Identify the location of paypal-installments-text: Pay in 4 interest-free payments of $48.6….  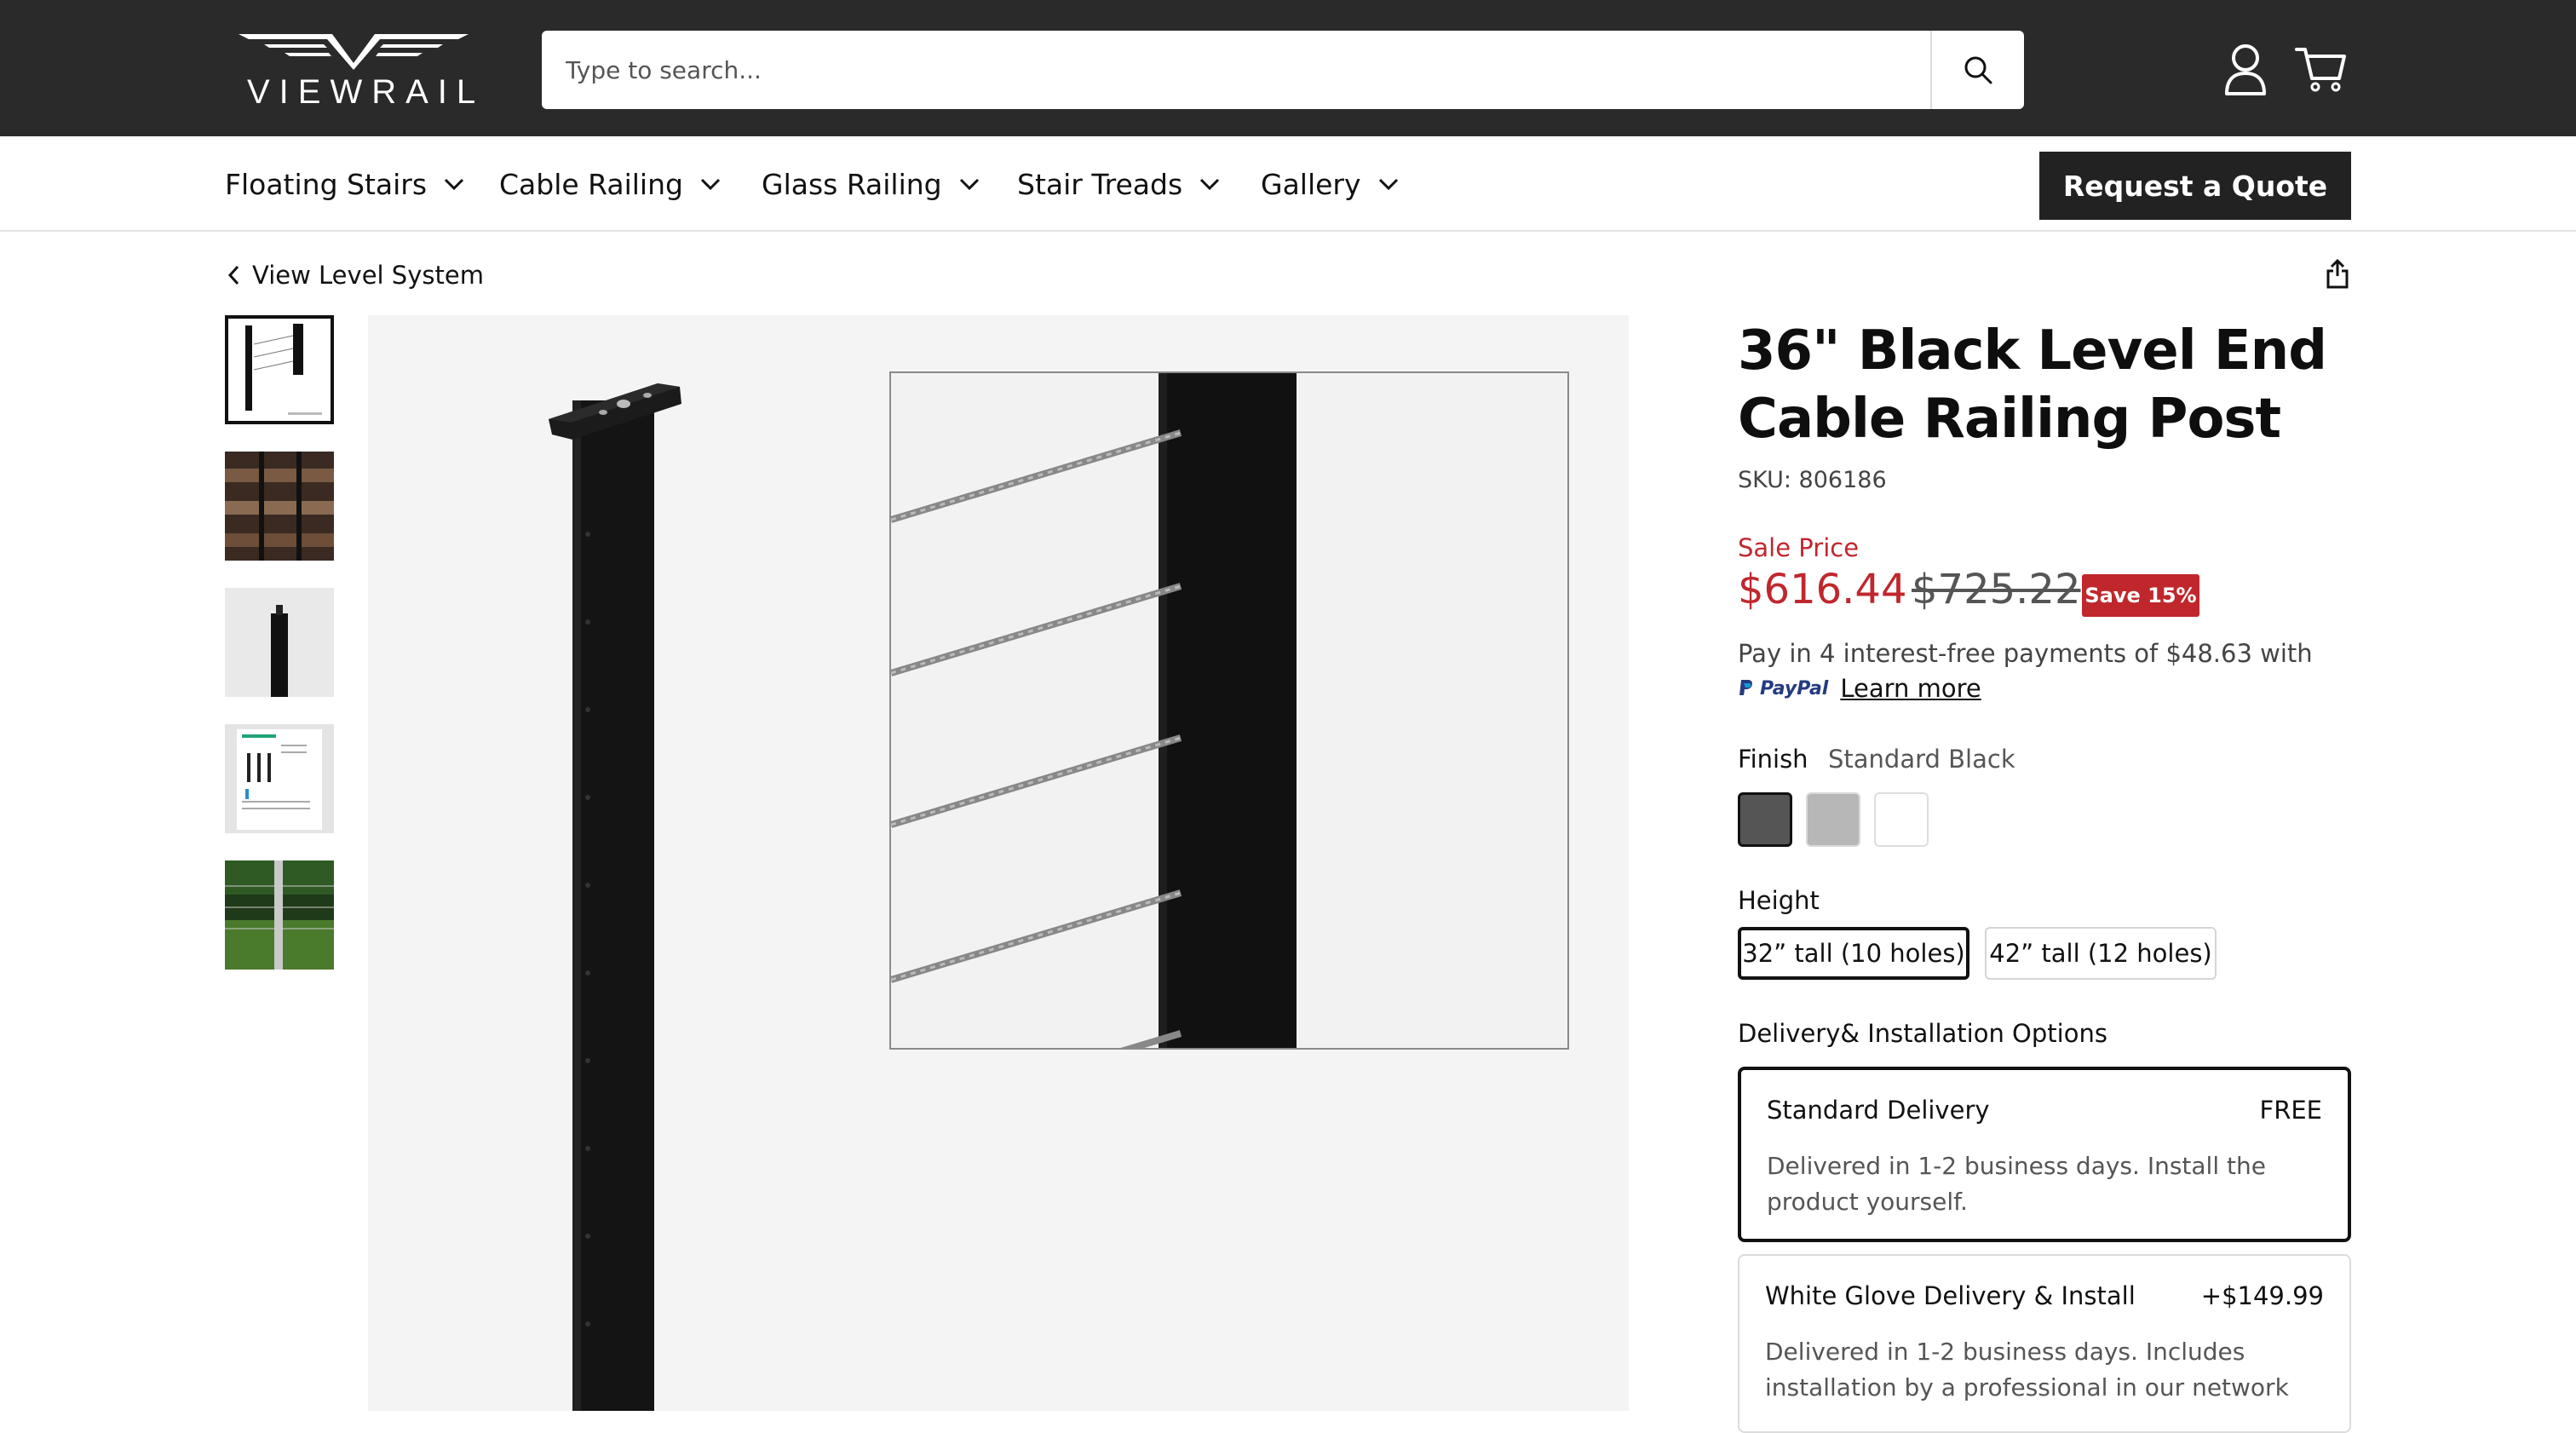
(2025, 654).